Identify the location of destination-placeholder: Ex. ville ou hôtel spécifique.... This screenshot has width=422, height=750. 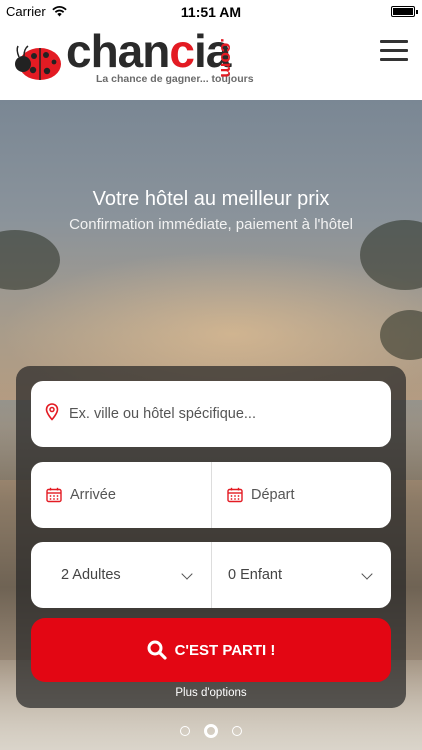
(162, 414).